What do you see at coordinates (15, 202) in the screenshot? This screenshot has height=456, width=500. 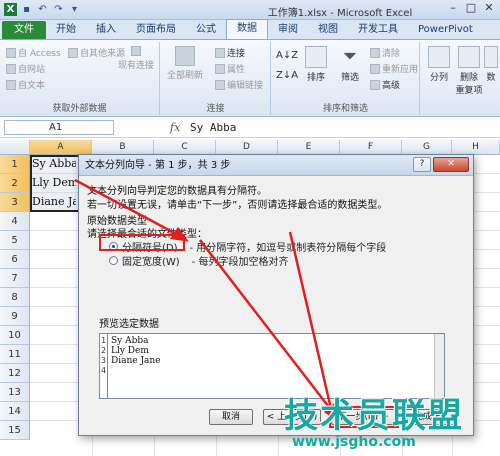 I see `row-header: 3` at bounding box center [15, 202].